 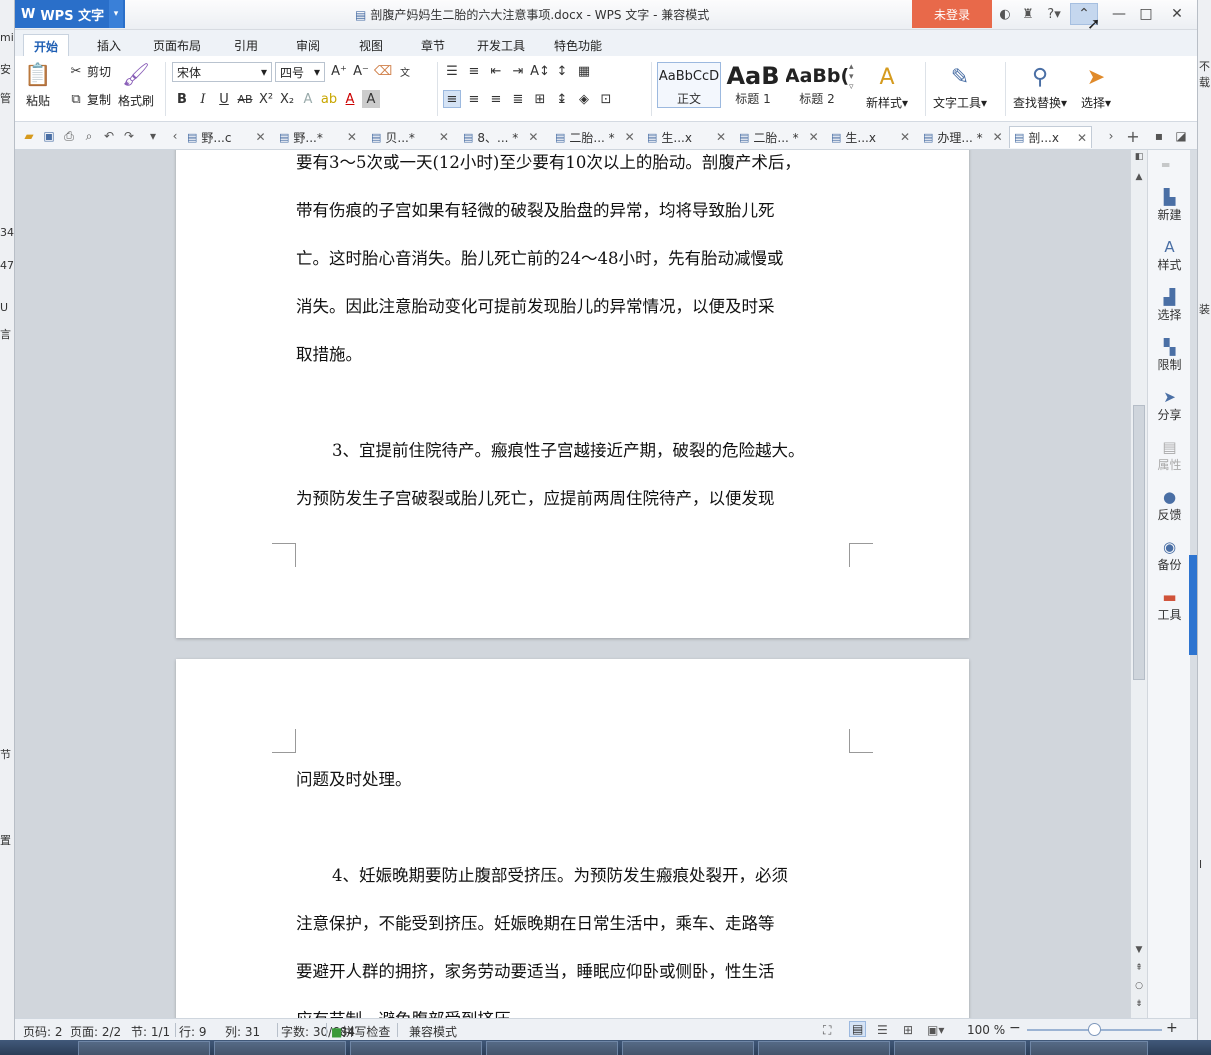 I want to click on tab-special-features: 特色功能, so click(x=578, y=45).